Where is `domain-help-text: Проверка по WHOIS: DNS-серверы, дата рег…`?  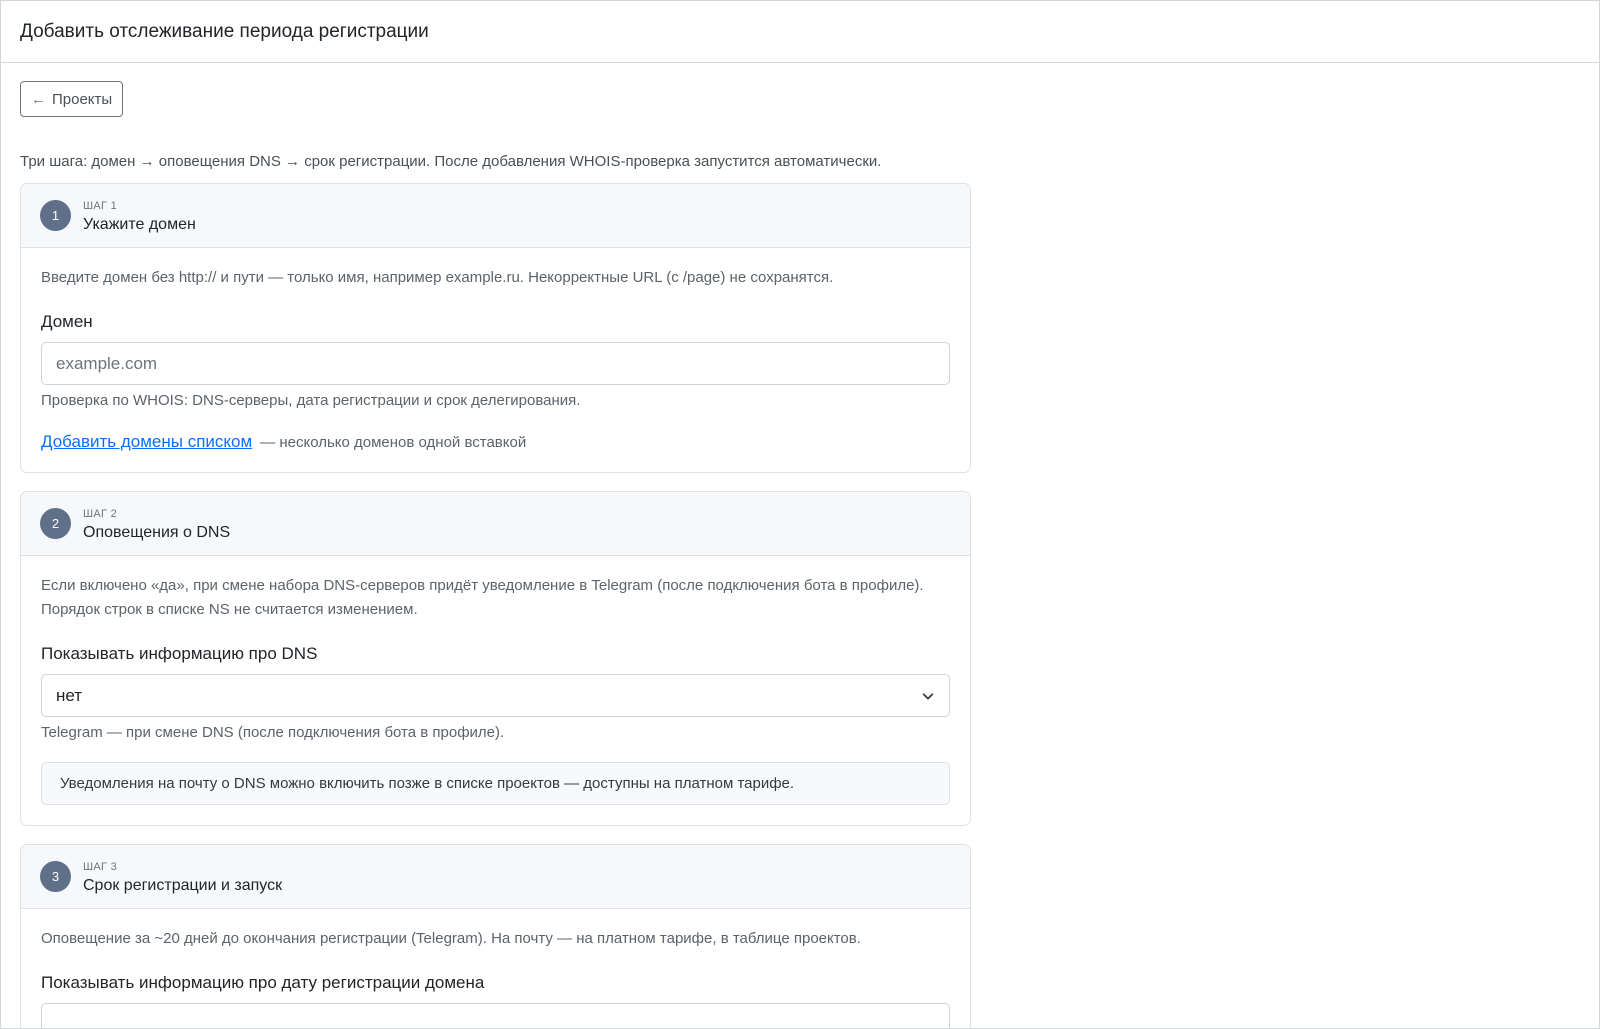 domain-help-text: Проверка по WHOIS: DNS-серверы, дата рег… is located at coordinates (311, 400).